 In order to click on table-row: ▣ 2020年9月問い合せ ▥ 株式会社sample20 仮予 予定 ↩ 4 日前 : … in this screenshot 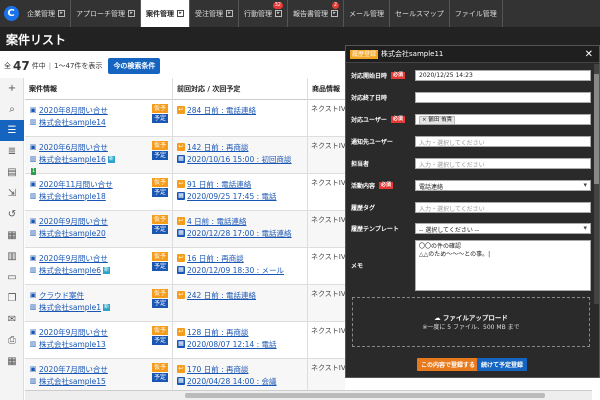, I will do `click(185, 229)`.